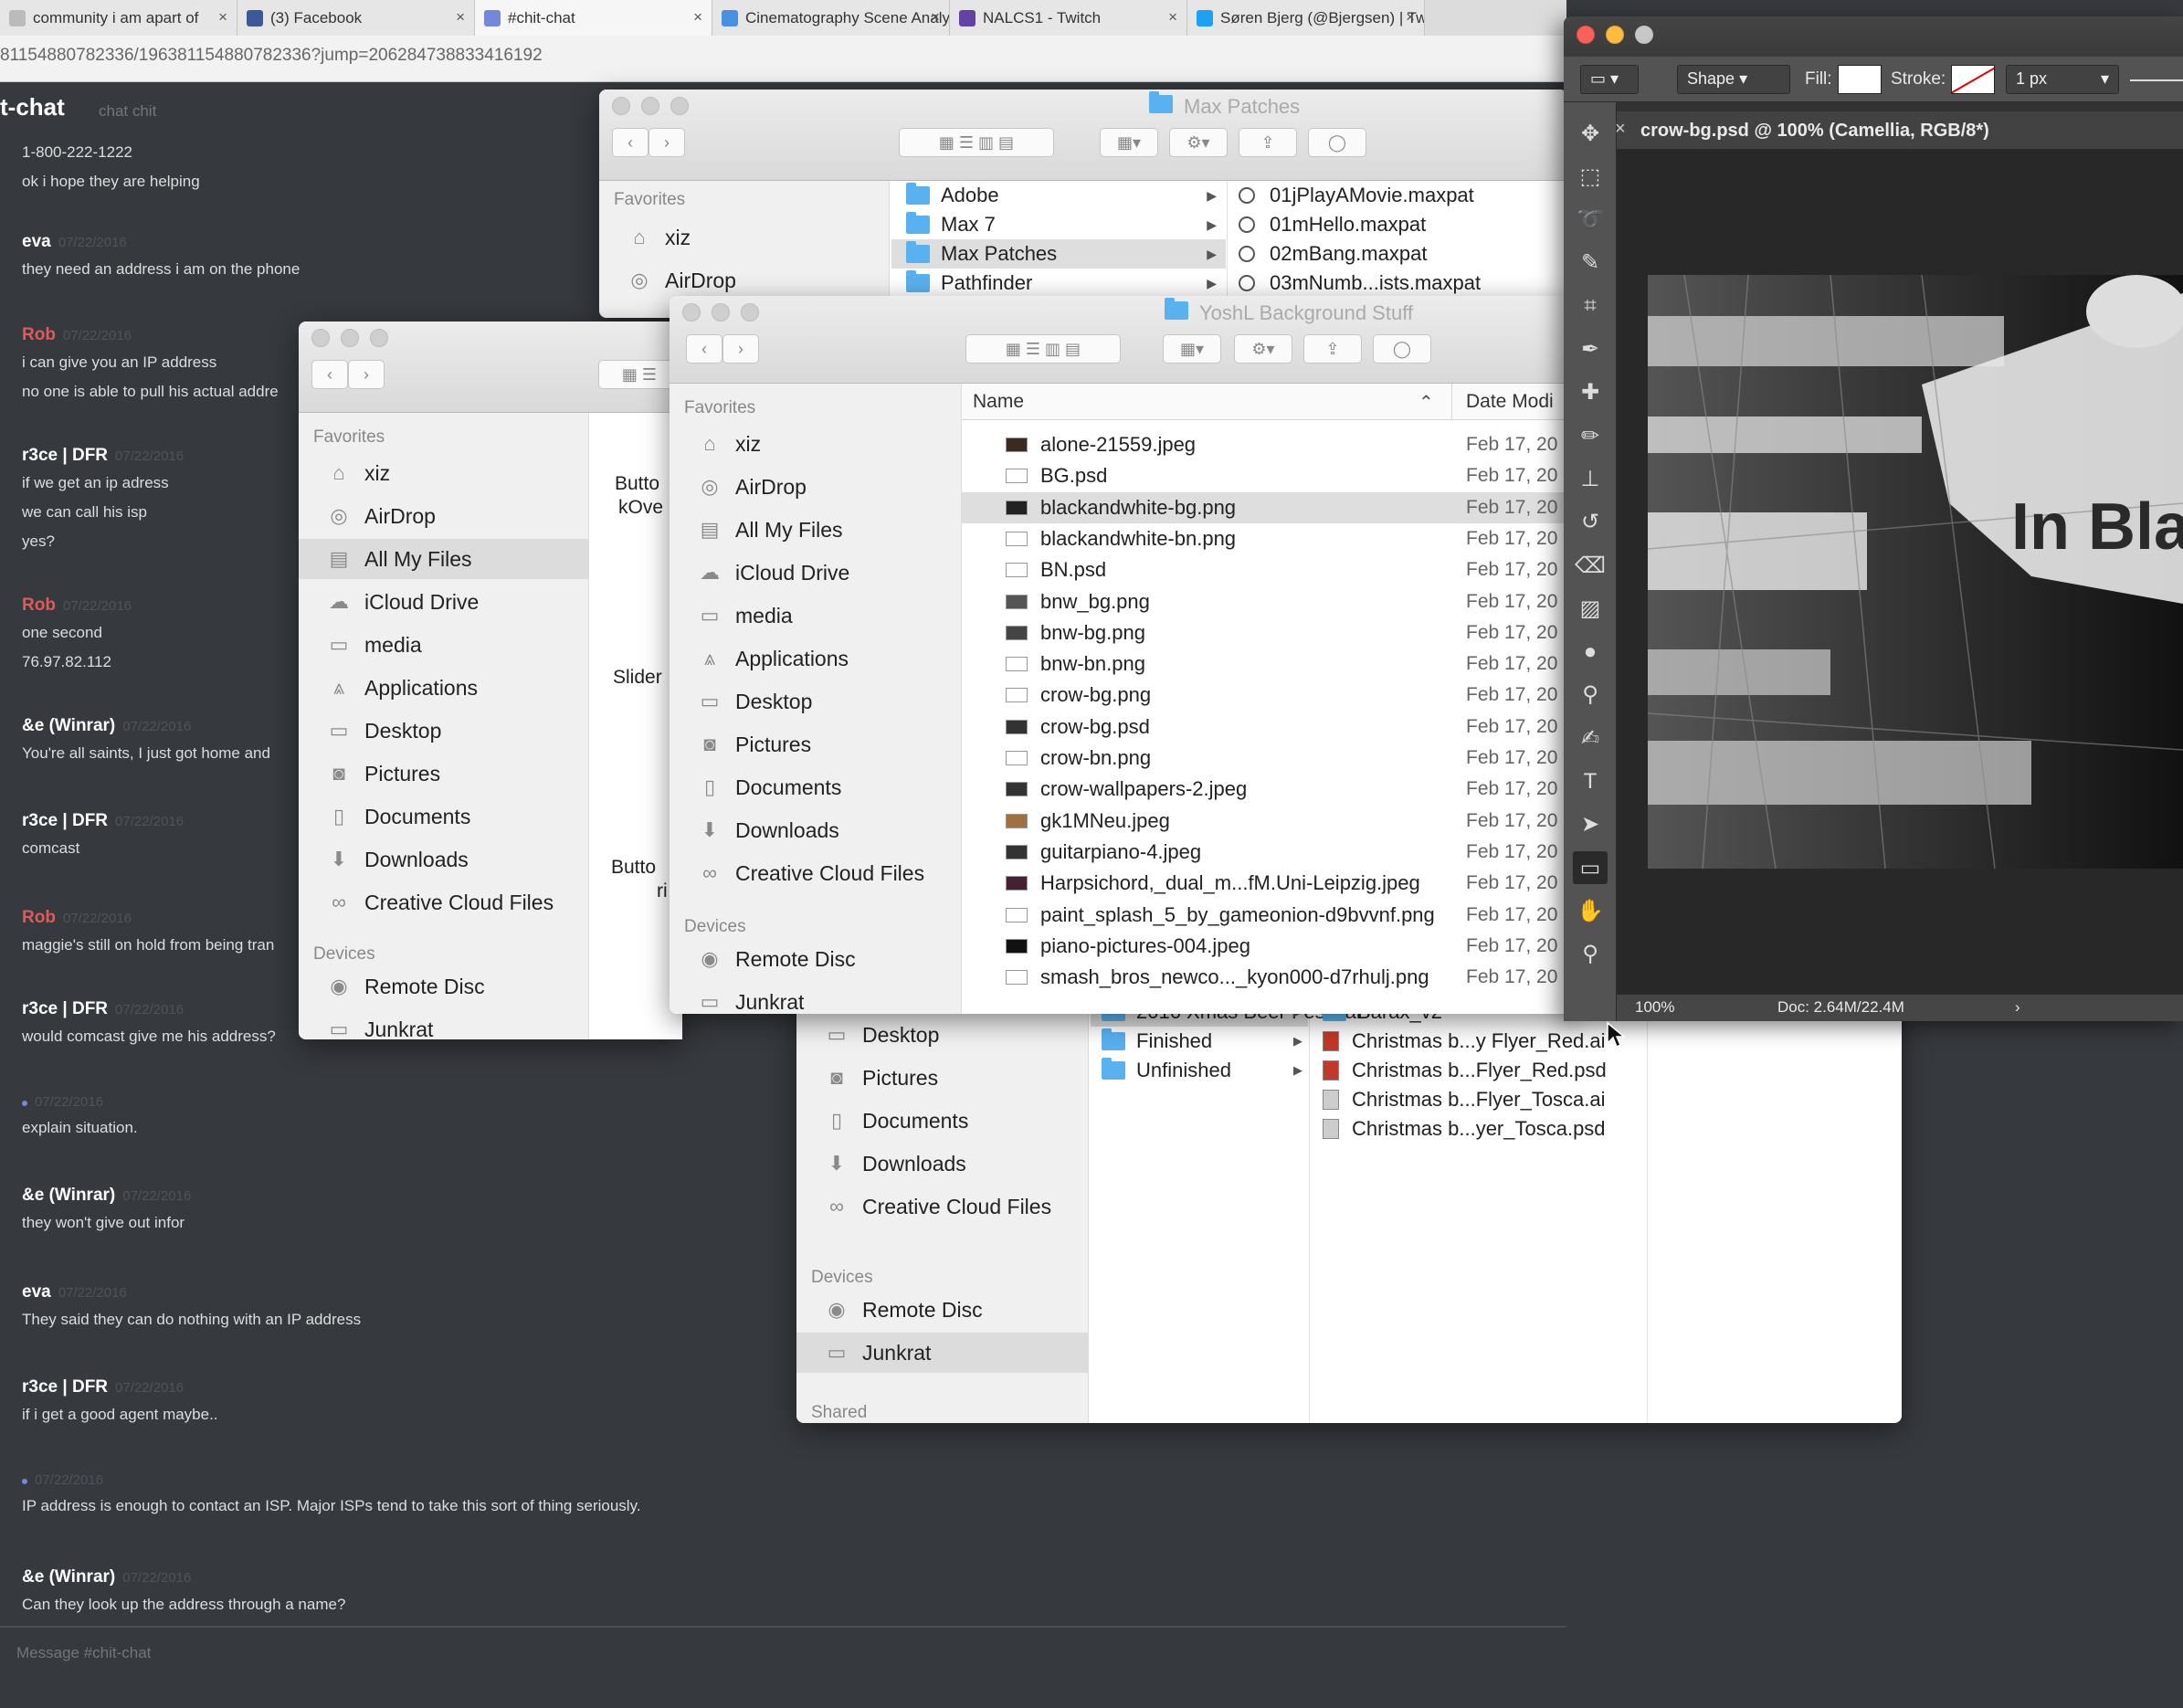 The height and width of the screenshot is (1708, 2183). I want to click on tab-twitter: Søren Bjerg (@Bjergsen) | Twi ×, so click(1306, 18).